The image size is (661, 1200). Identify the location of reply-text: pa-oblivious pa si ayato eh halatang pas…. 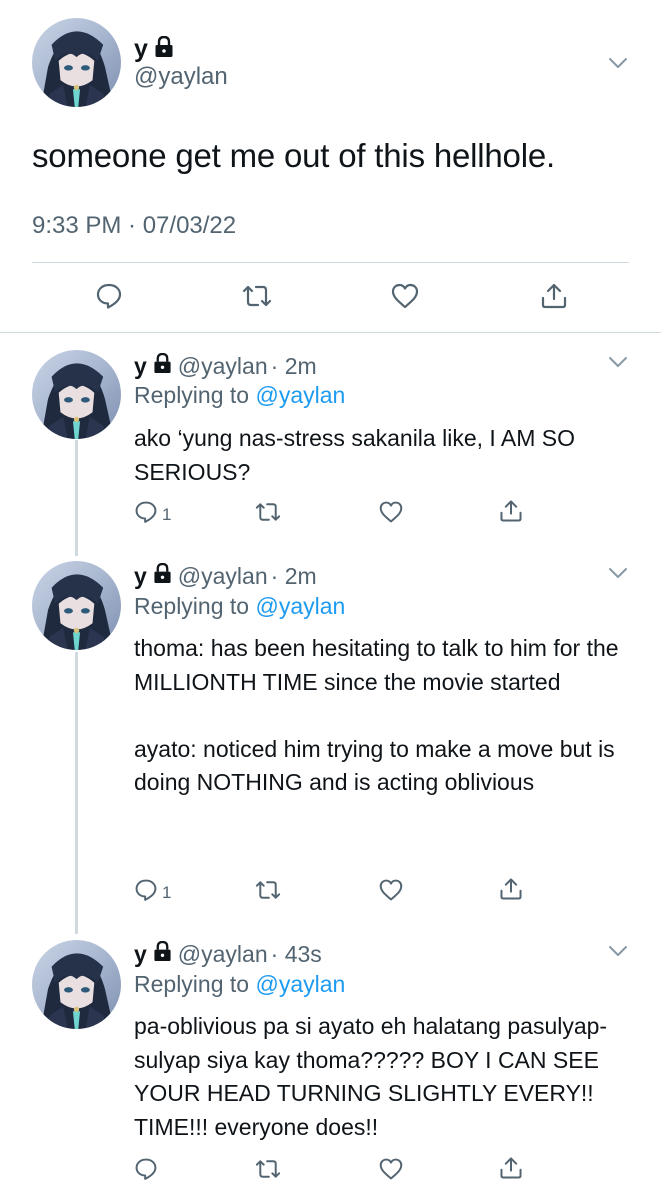
(371, 1076).